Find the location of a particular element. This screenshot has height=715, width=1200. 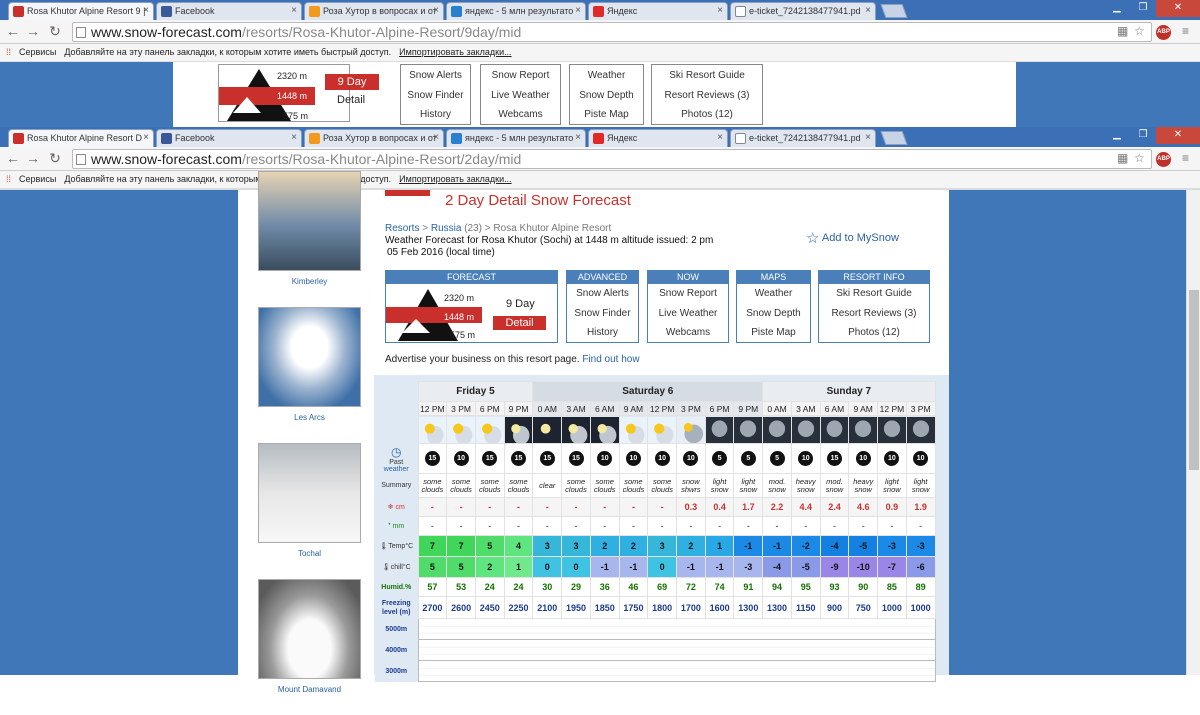

temp-cell: 2 is located at coordinates (604, 546).